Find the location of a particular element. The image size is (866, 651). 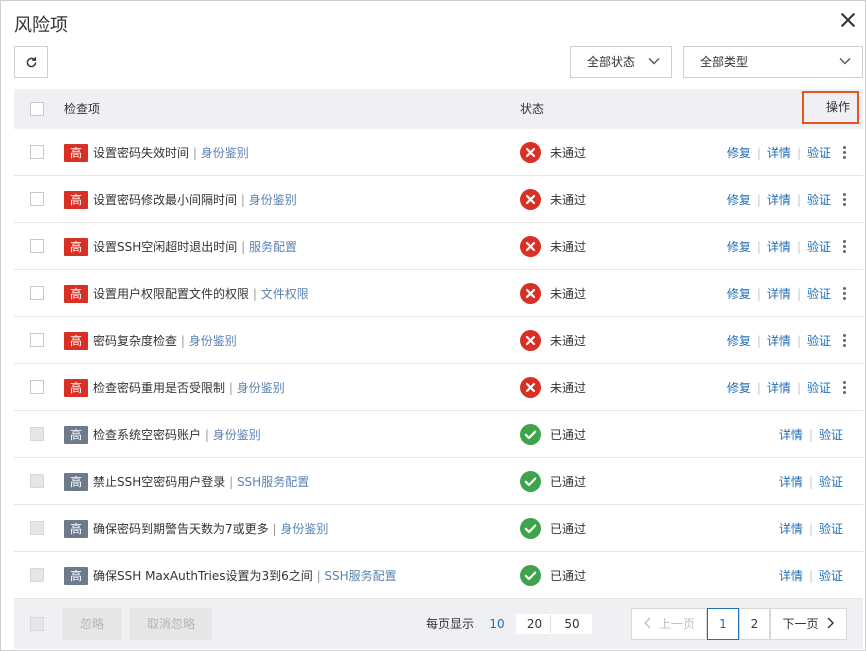

check-item-name: 密码复杂度检查 | 身份鉴别 is located at coordinates (165, 341).